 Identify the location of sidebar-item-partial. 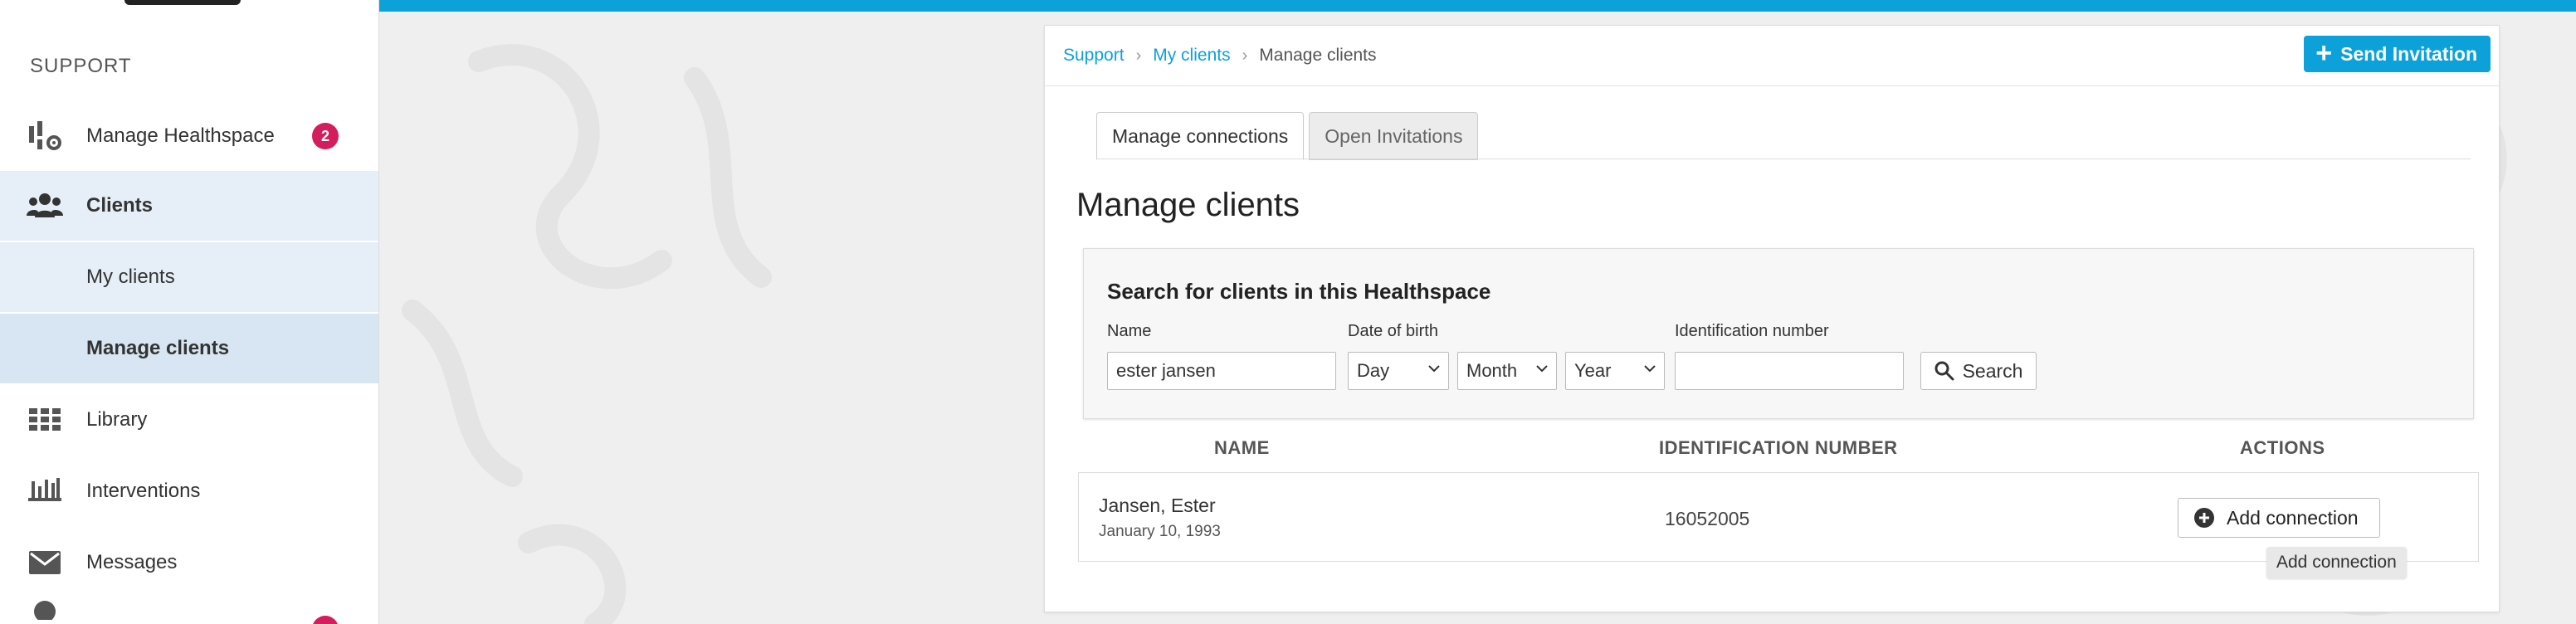
(189, 611).